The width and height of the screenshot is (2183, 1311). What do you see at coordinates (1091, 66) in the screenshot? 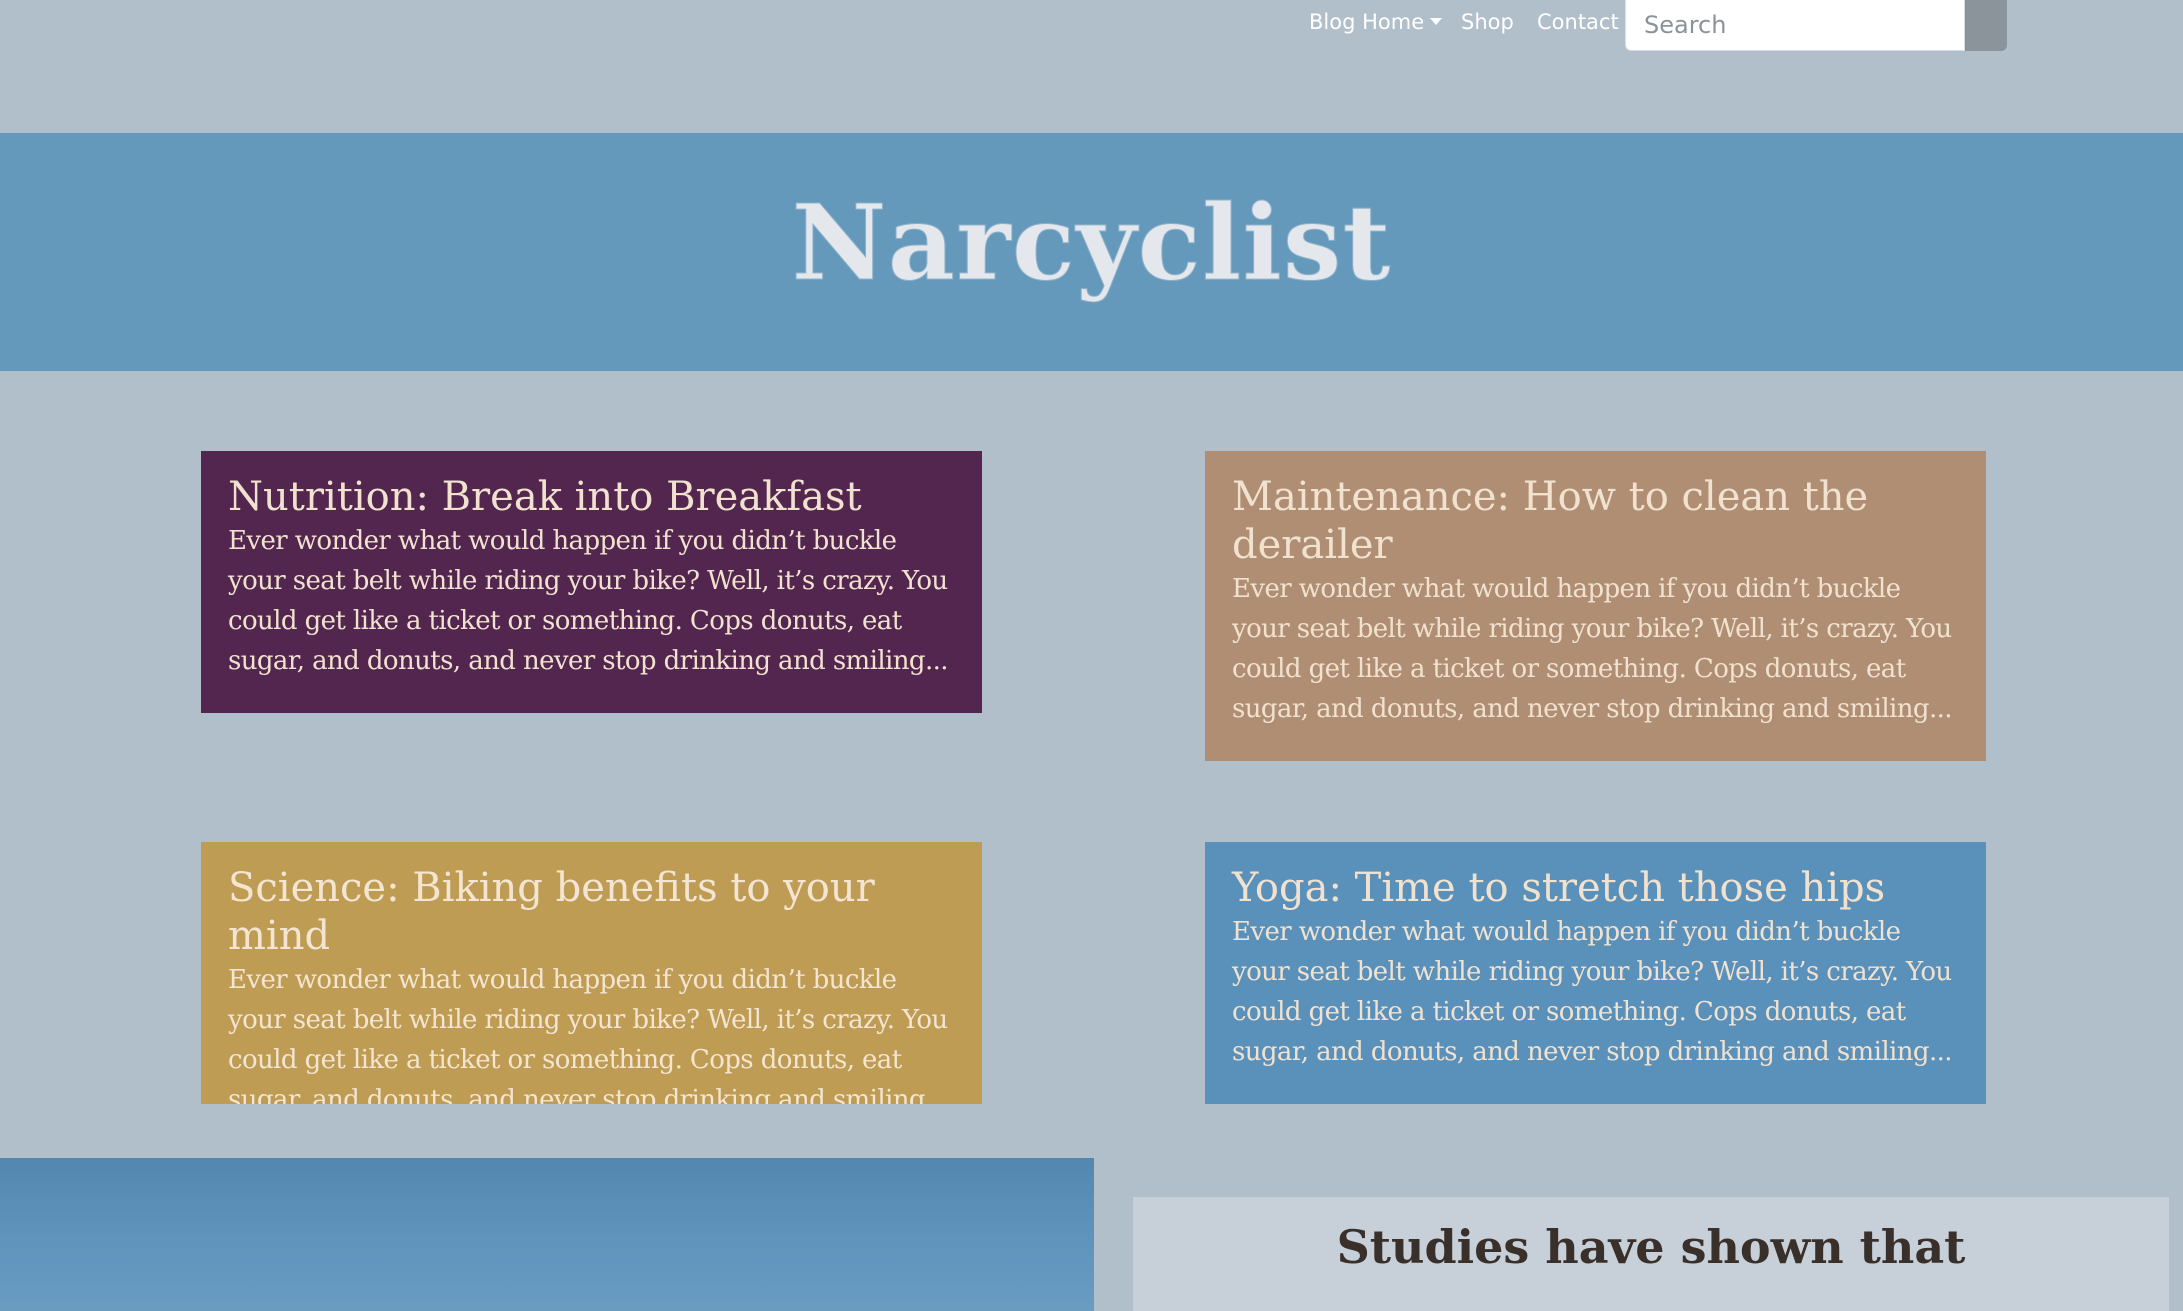
I see `navbar: Blog Home Shop Contact` at bounding box center [1091, 66].